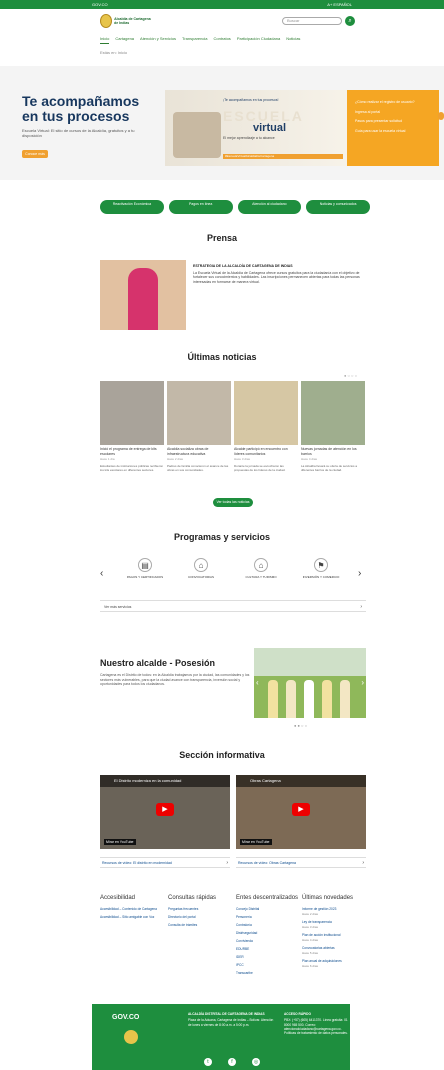 This screenshot has width=444, height=1070. I want to click on nav-item-cartagena: Cartagena, so click(124, 40).